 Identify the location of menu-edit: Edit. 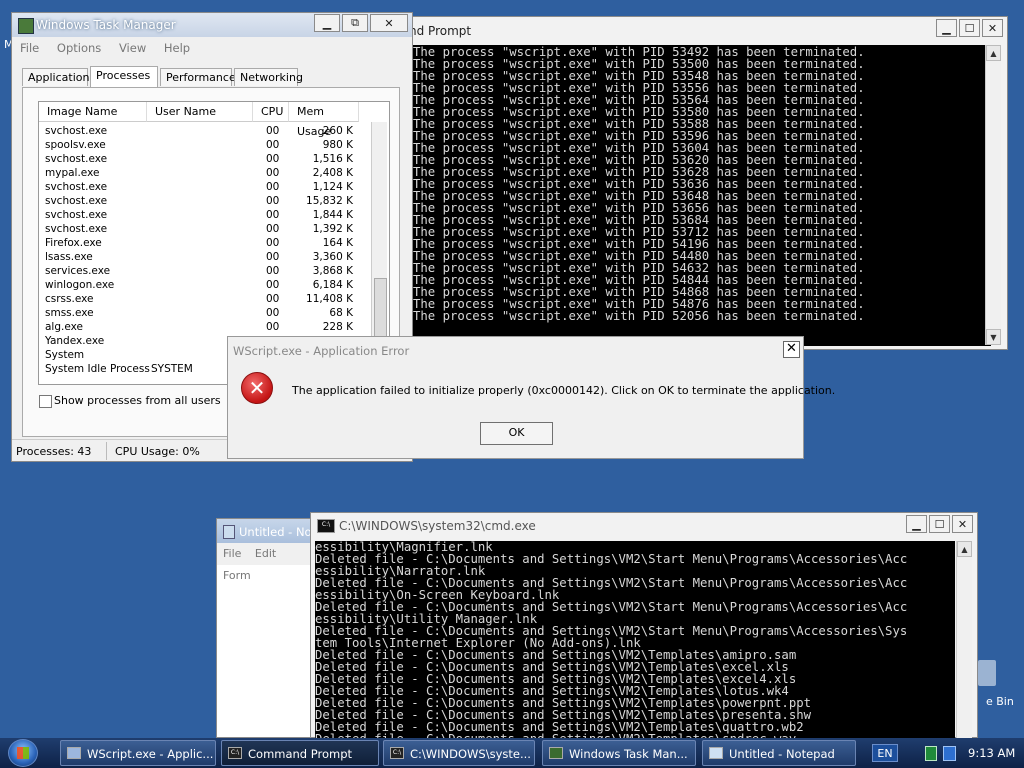
(265, 553).